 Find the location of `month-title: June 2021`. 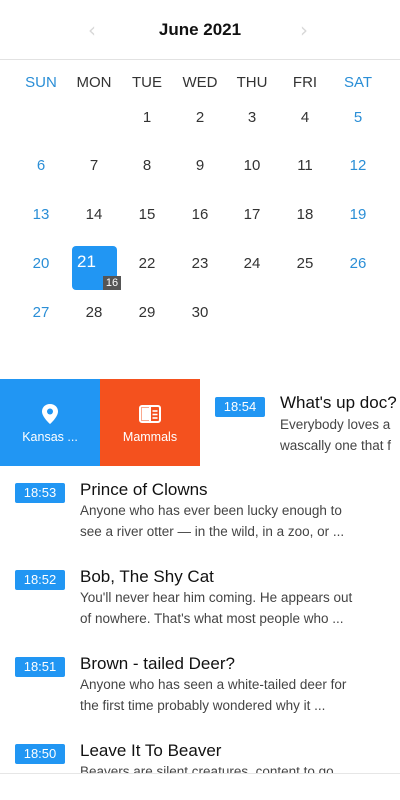

month-title: June 2021 is located at coordinates (200, 29).